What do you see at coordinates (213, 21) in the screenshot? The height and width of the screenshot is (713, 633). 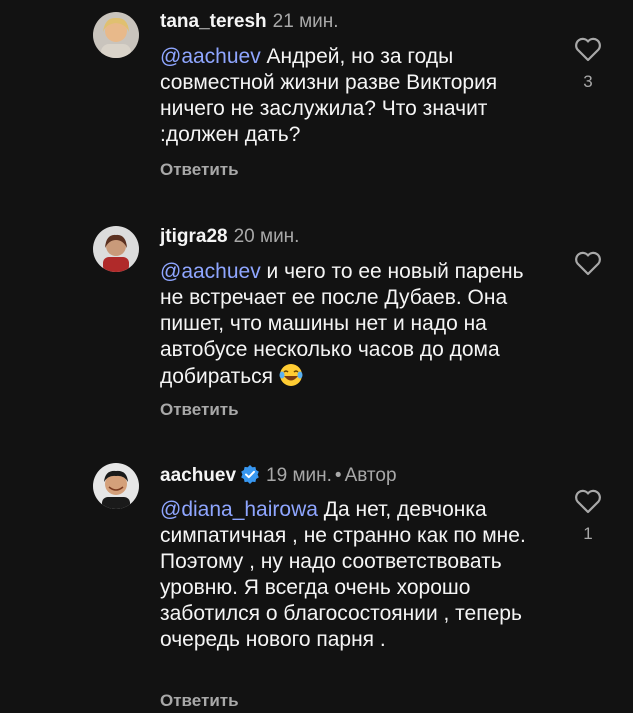 I see `username: tana_teresh` at bounding box center [213, 21].